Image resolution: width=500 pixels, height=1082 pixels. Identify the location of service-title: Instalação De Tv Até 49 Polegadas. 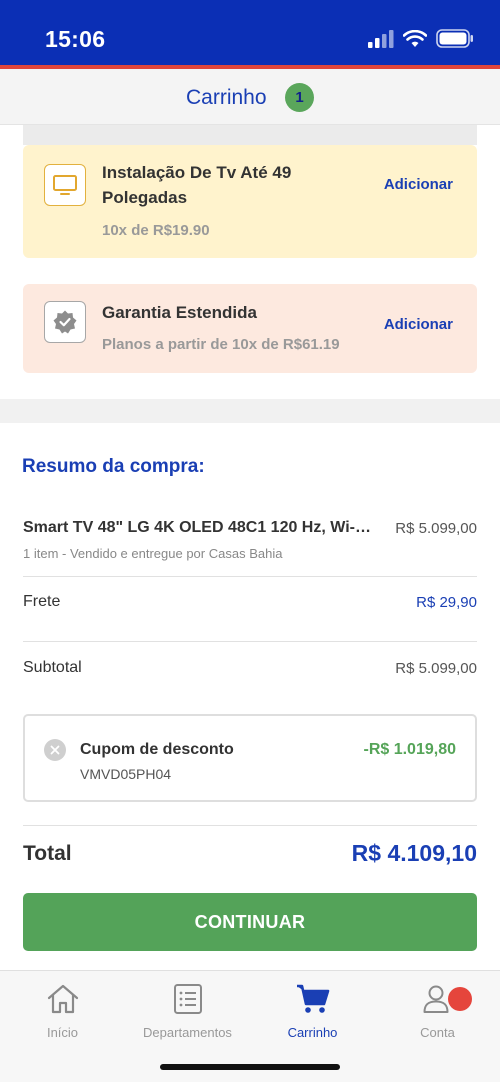
(197, 185).